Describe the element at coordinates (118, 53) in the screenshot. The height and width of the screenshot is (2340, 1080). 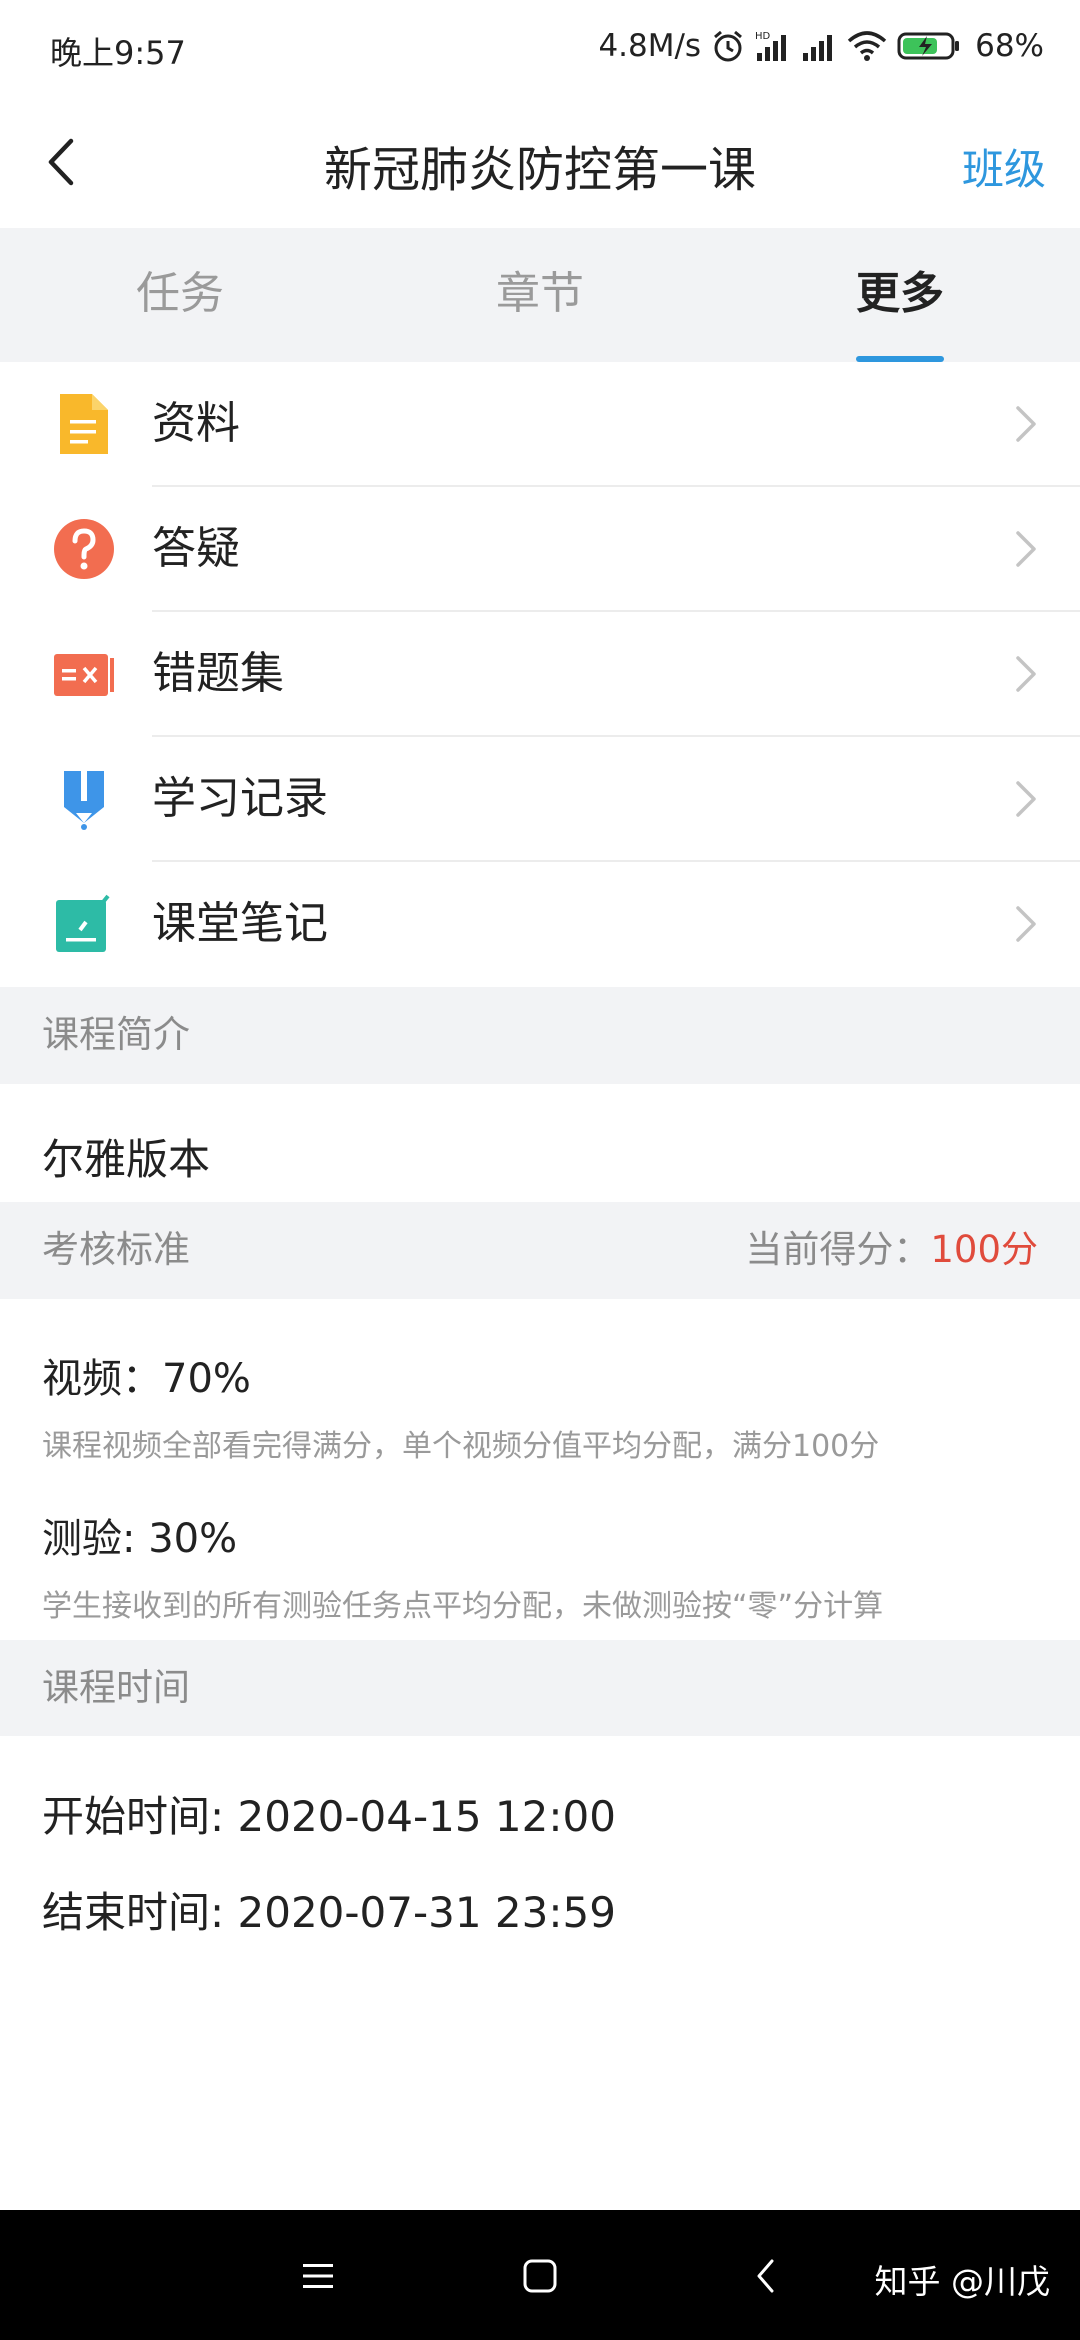
I see `status-time: 晚上9:57` at that location.